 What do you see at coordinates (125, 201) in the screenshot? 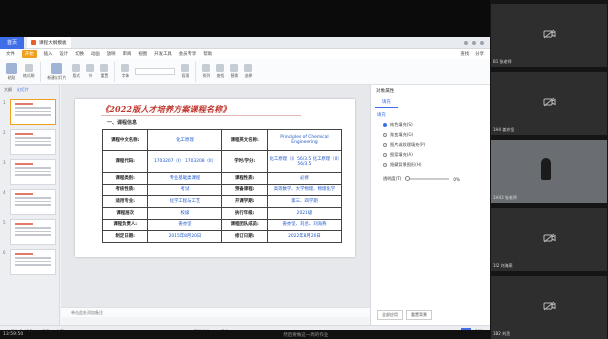
I see `table-key-cell: 适用专业:` at bounding box center [125, 201].